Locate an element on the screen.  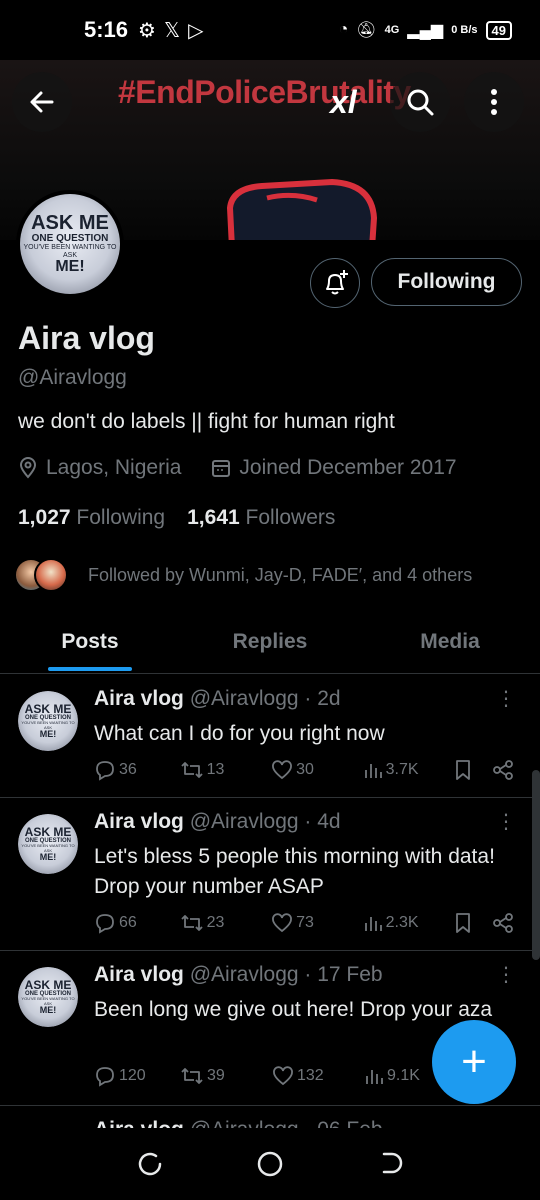
notifications-button is located at coordinates (335, 283).